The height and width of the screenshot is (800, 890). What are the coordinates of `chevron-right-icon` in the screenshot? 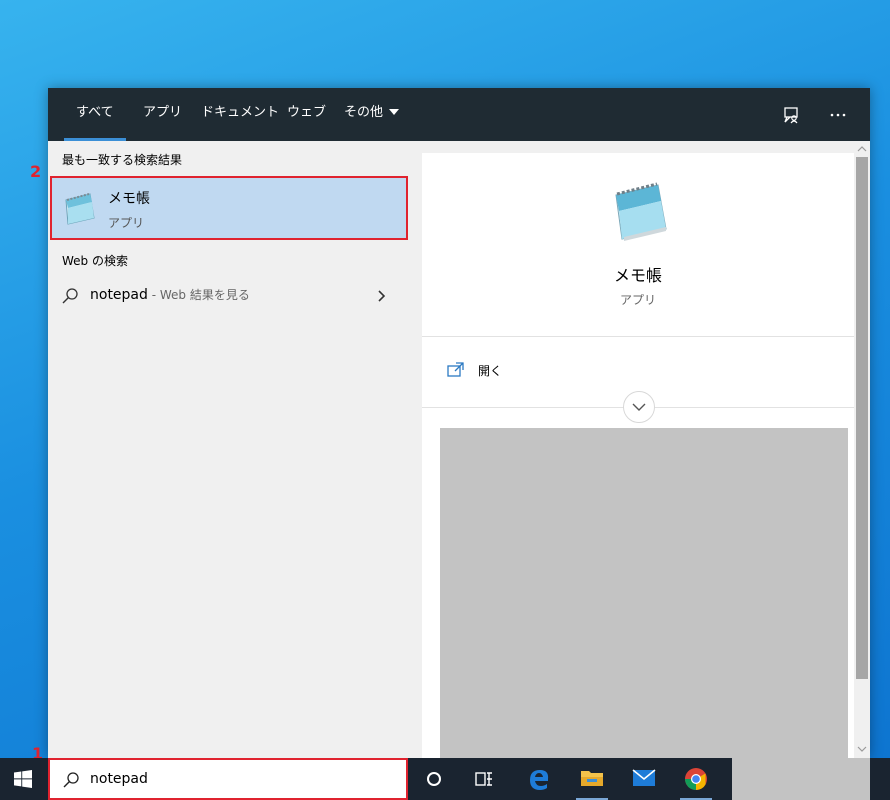 It's located at (382, 296).